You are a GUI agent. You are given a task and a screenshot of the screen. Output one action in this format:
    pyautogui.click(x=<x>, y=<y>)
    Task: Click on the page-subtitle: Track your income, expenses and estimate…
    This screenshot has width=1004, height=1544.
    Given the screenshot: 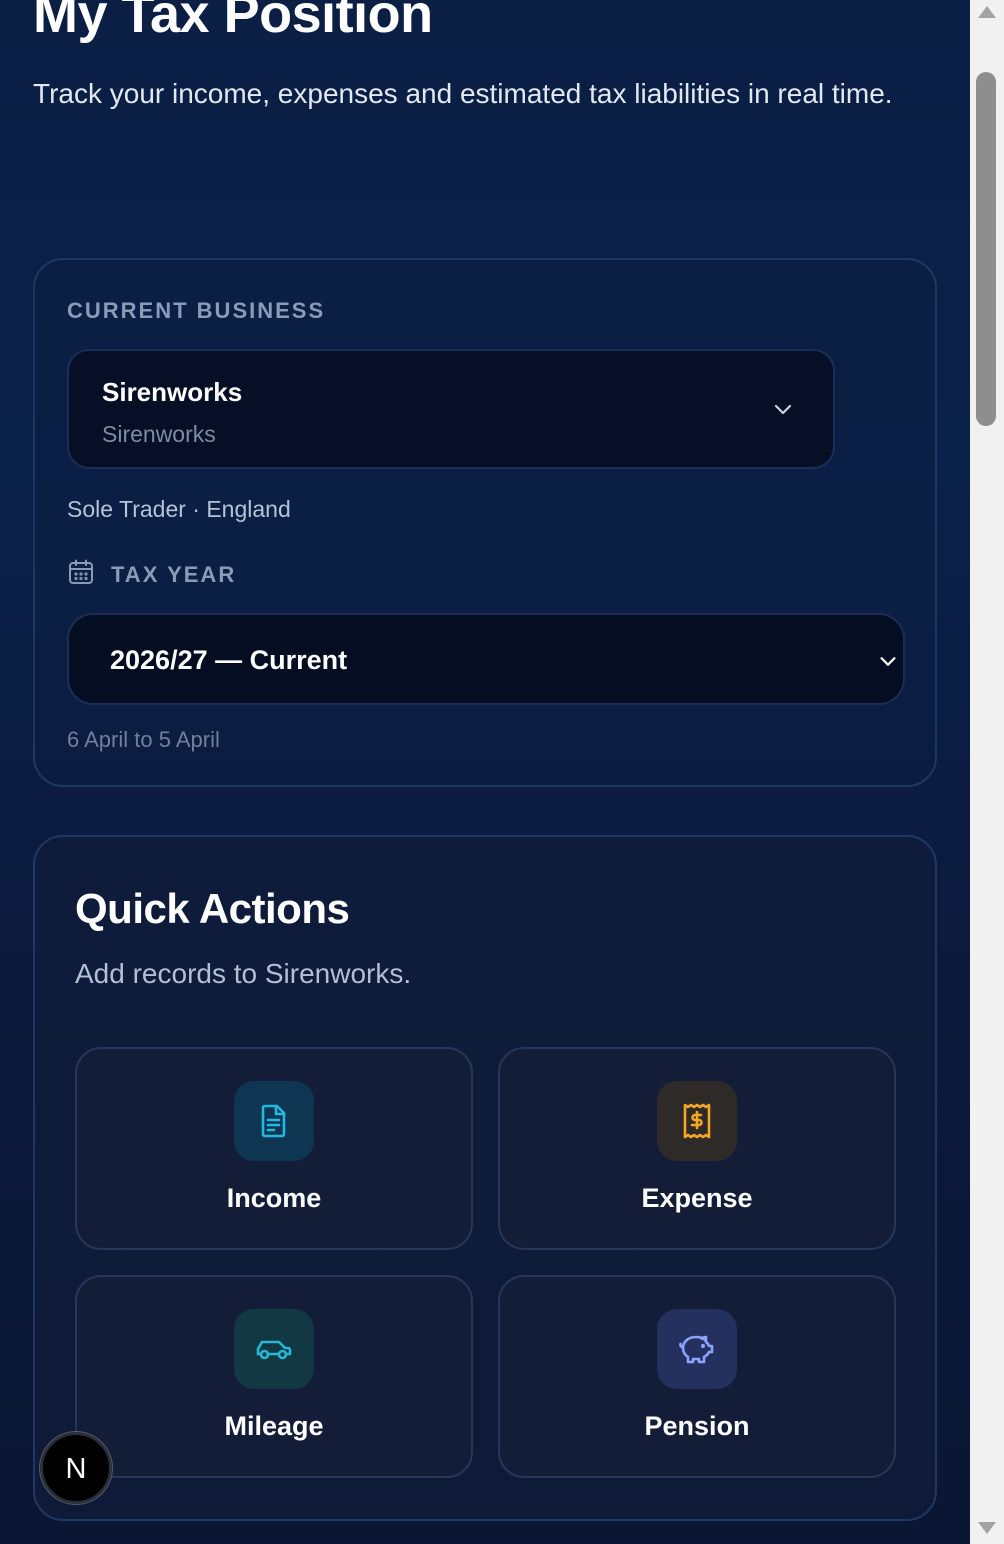 What is the action you would take?
    pyautogui.click(x=463, y=93)
    